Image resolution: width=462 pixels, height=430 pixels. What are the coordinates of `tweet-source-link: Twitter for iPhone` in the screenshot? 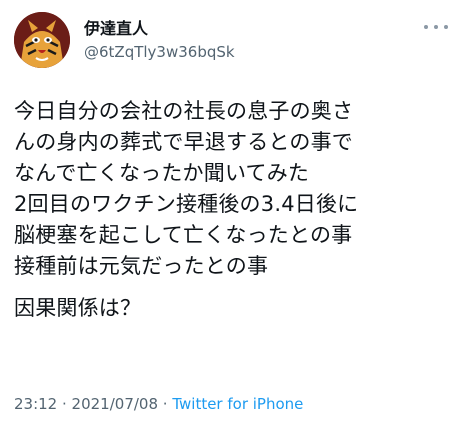 It's located at (237, 404).